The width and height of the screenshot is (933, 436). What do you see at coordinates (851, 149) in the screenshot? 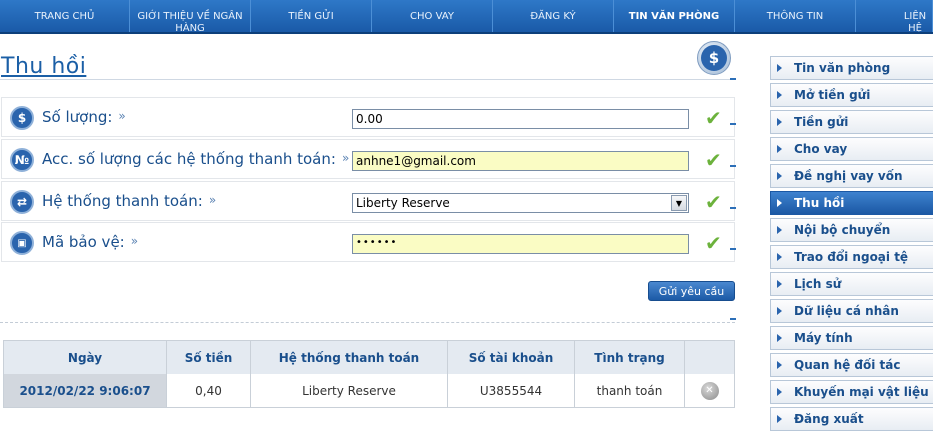
I see `sidebar-item-loans: Cho vay` at bounding box center [851, 149].